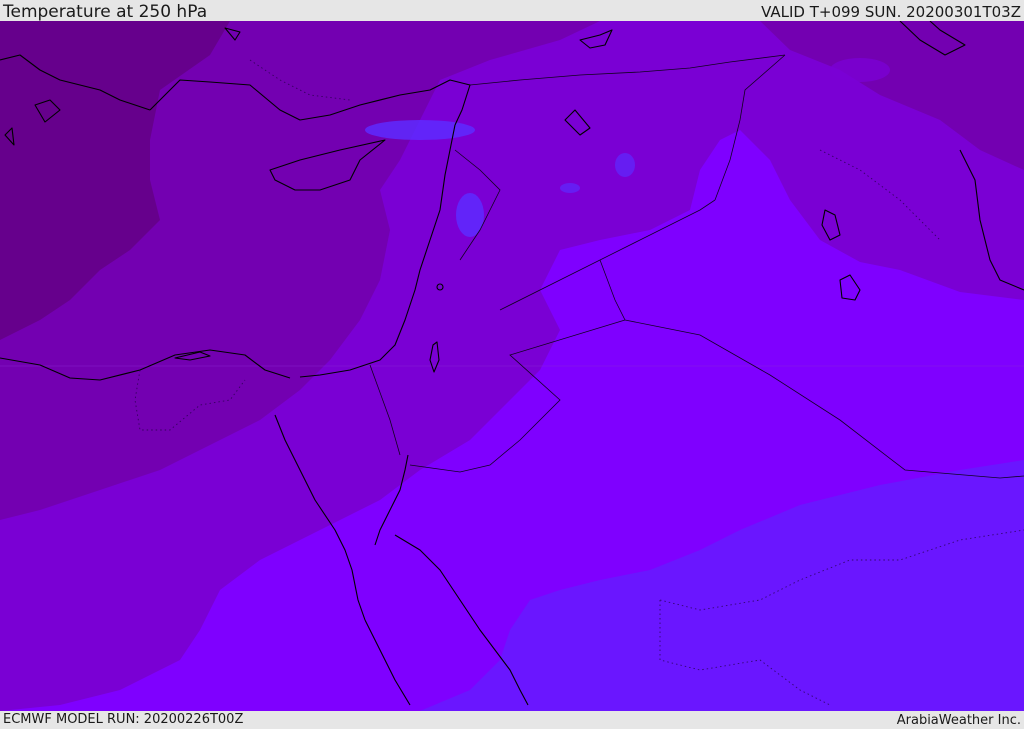  I want to click on patch-violet-nw, so click(860, 70).